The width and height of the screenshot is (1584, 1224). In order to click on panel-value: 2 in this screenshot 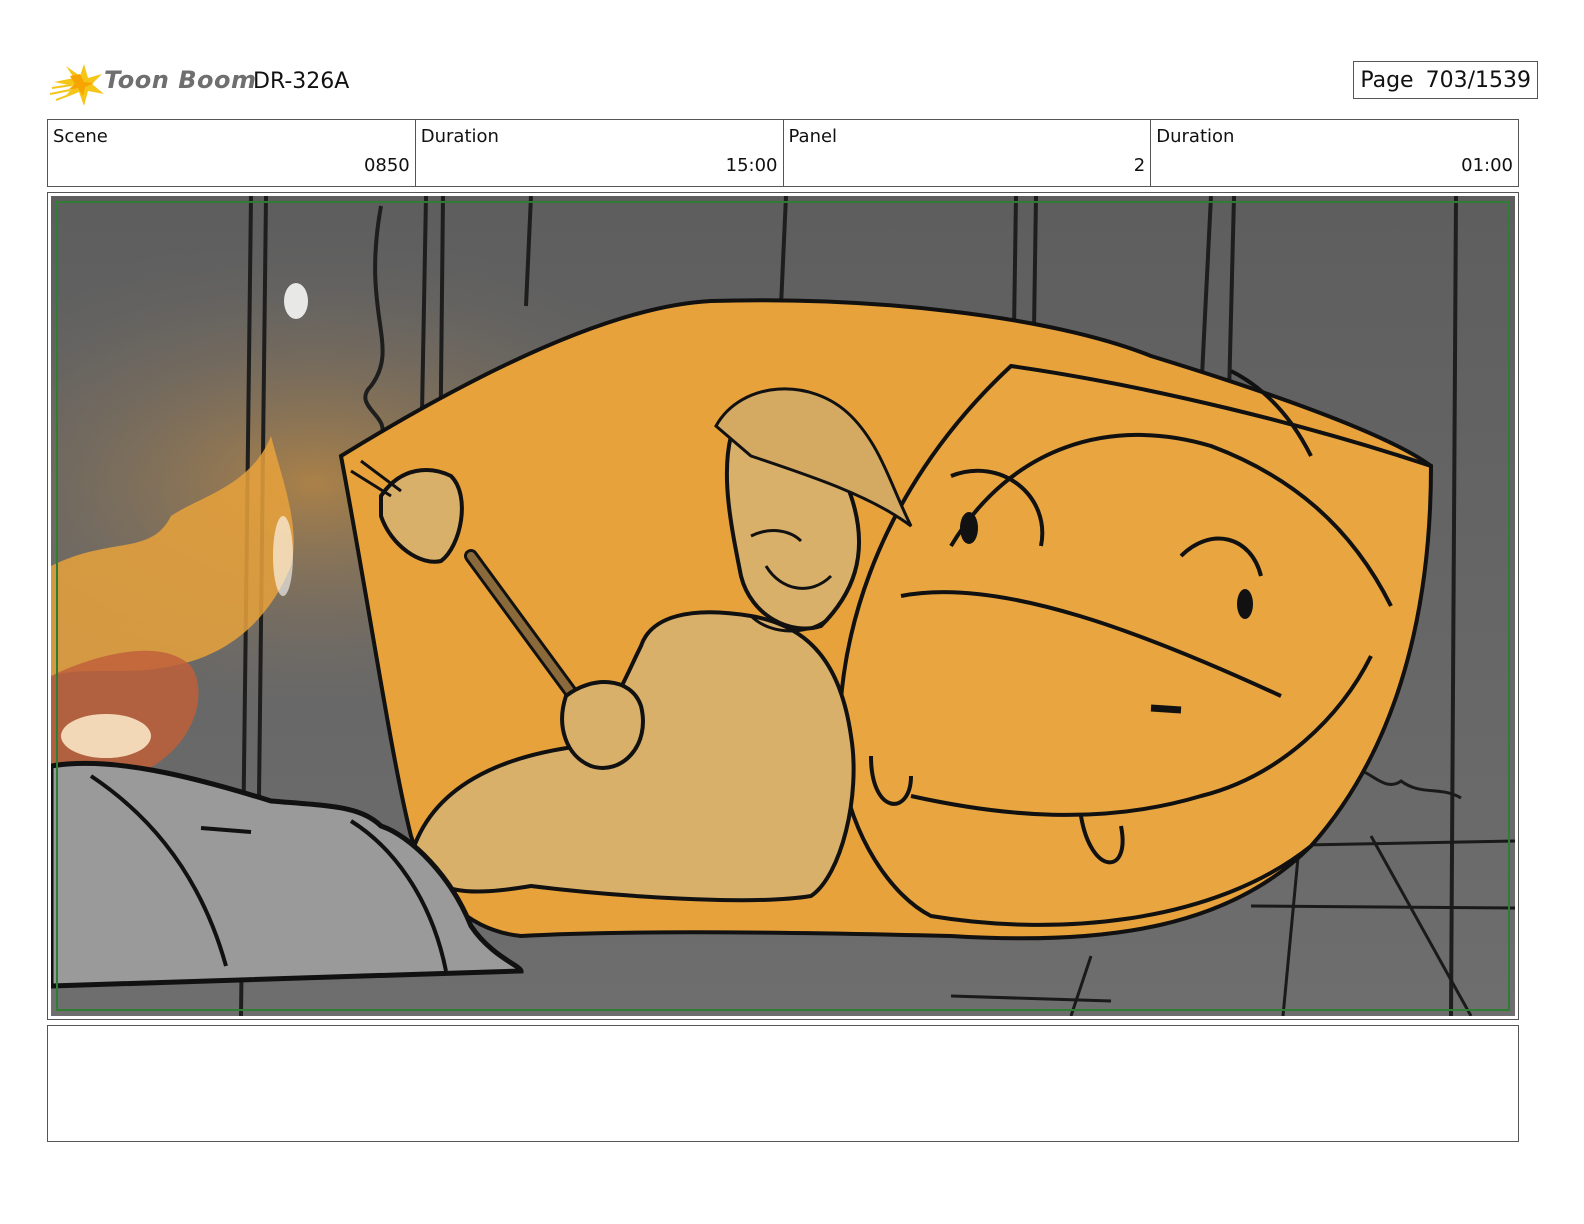, I will do `click(1139, 165)`.